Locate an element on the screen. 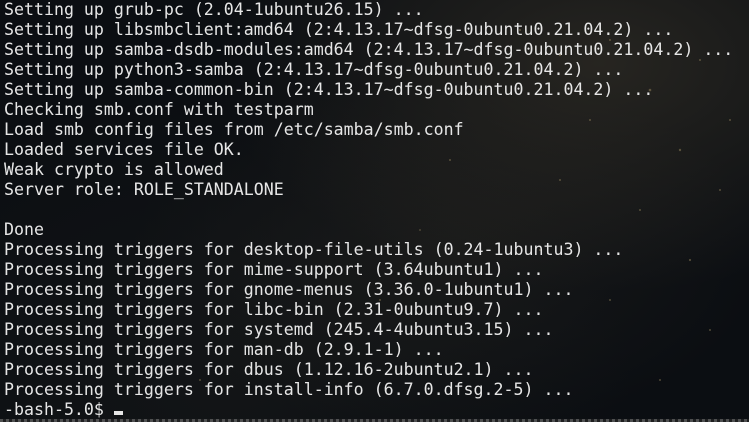 The height and width of the screenshot is (422, 749). output-line: Done is located at coordinates (24, 229).